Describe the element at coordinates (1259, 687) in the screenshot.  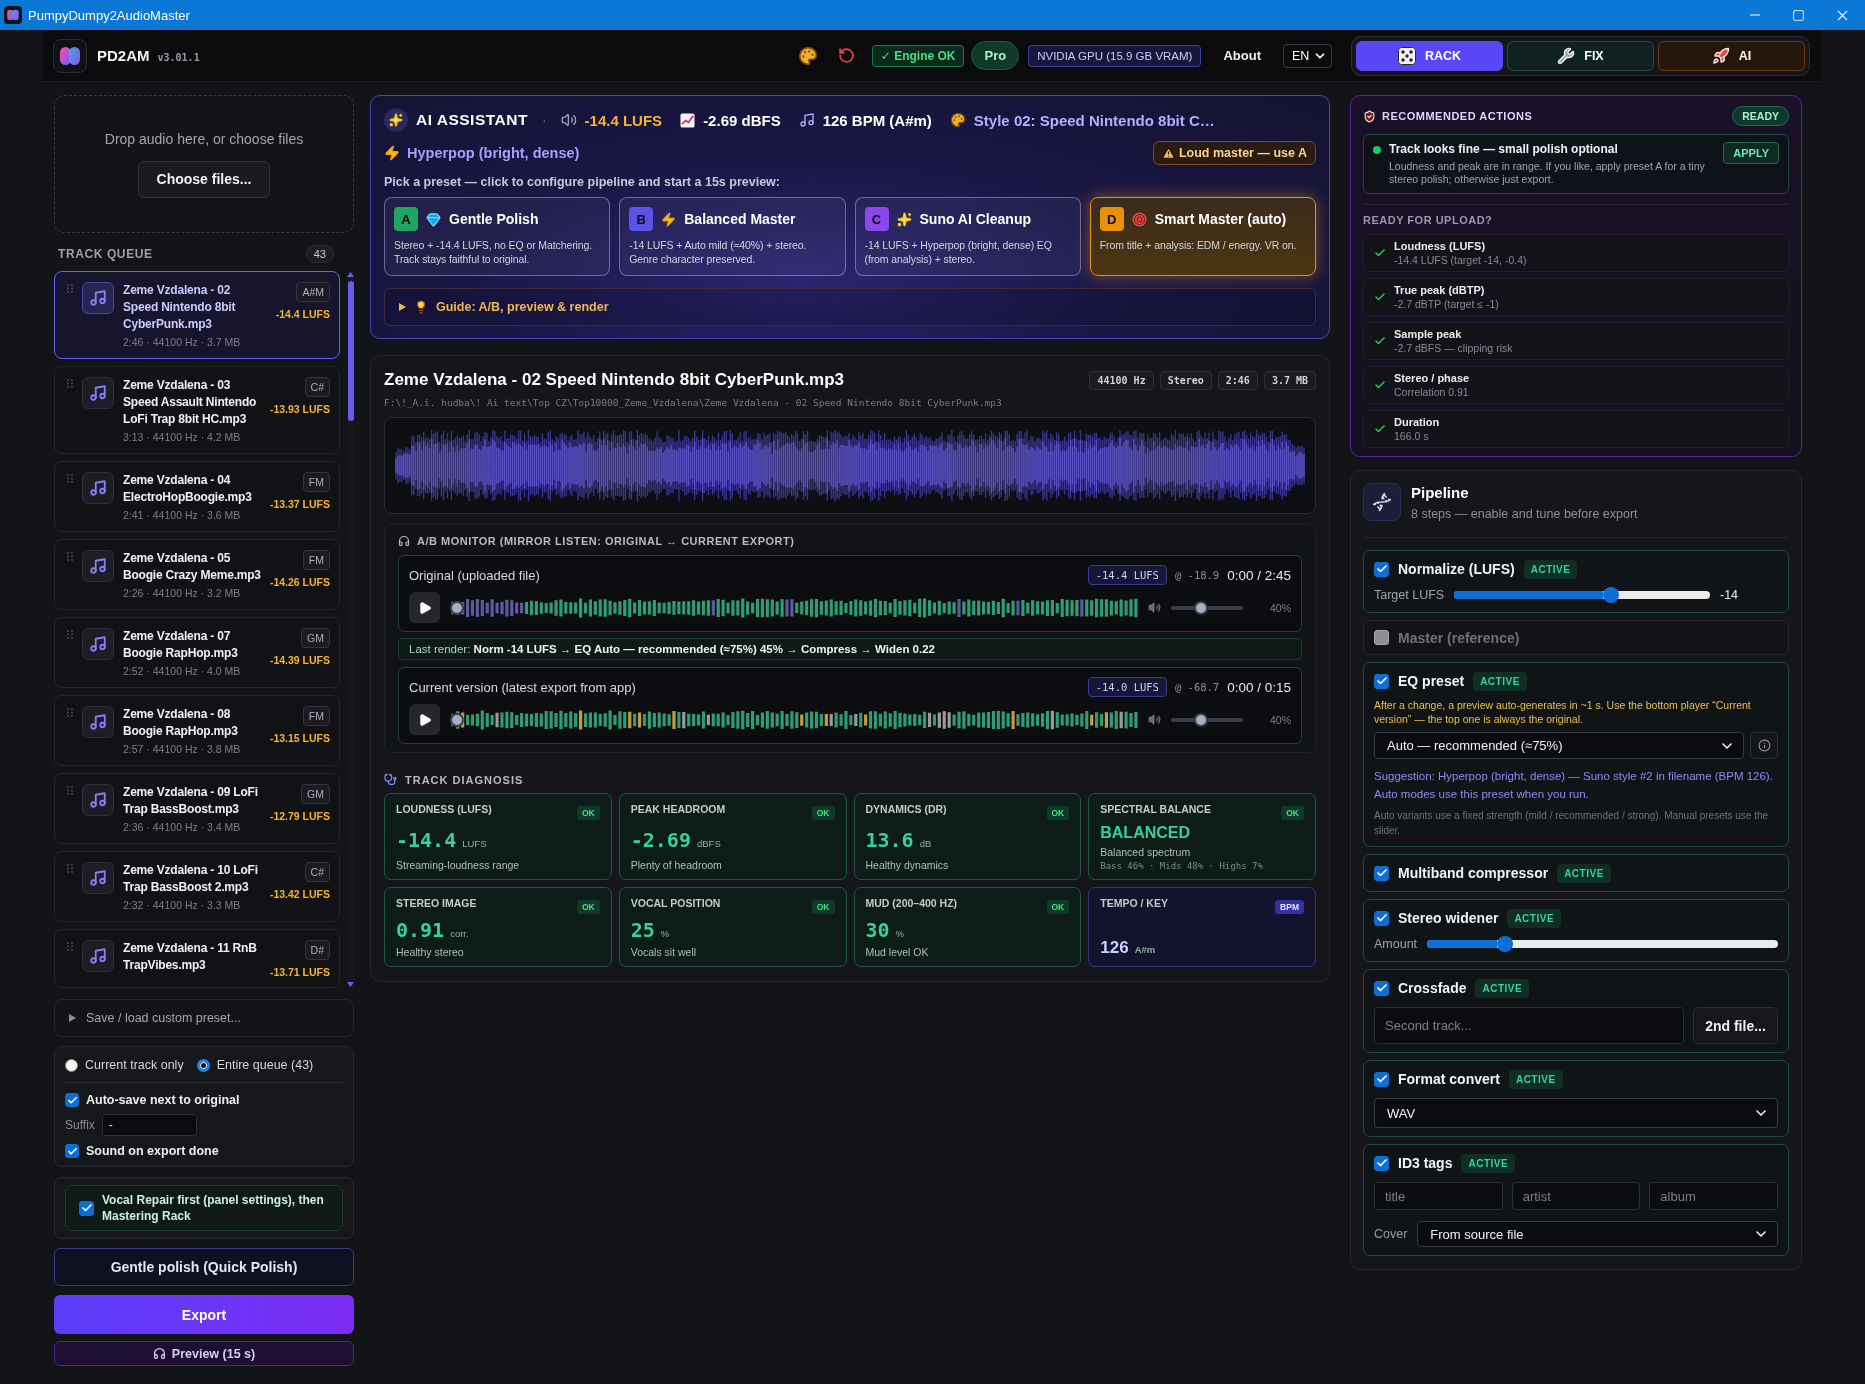
I see `playback-time: 0:00 / 0:15` at that location.